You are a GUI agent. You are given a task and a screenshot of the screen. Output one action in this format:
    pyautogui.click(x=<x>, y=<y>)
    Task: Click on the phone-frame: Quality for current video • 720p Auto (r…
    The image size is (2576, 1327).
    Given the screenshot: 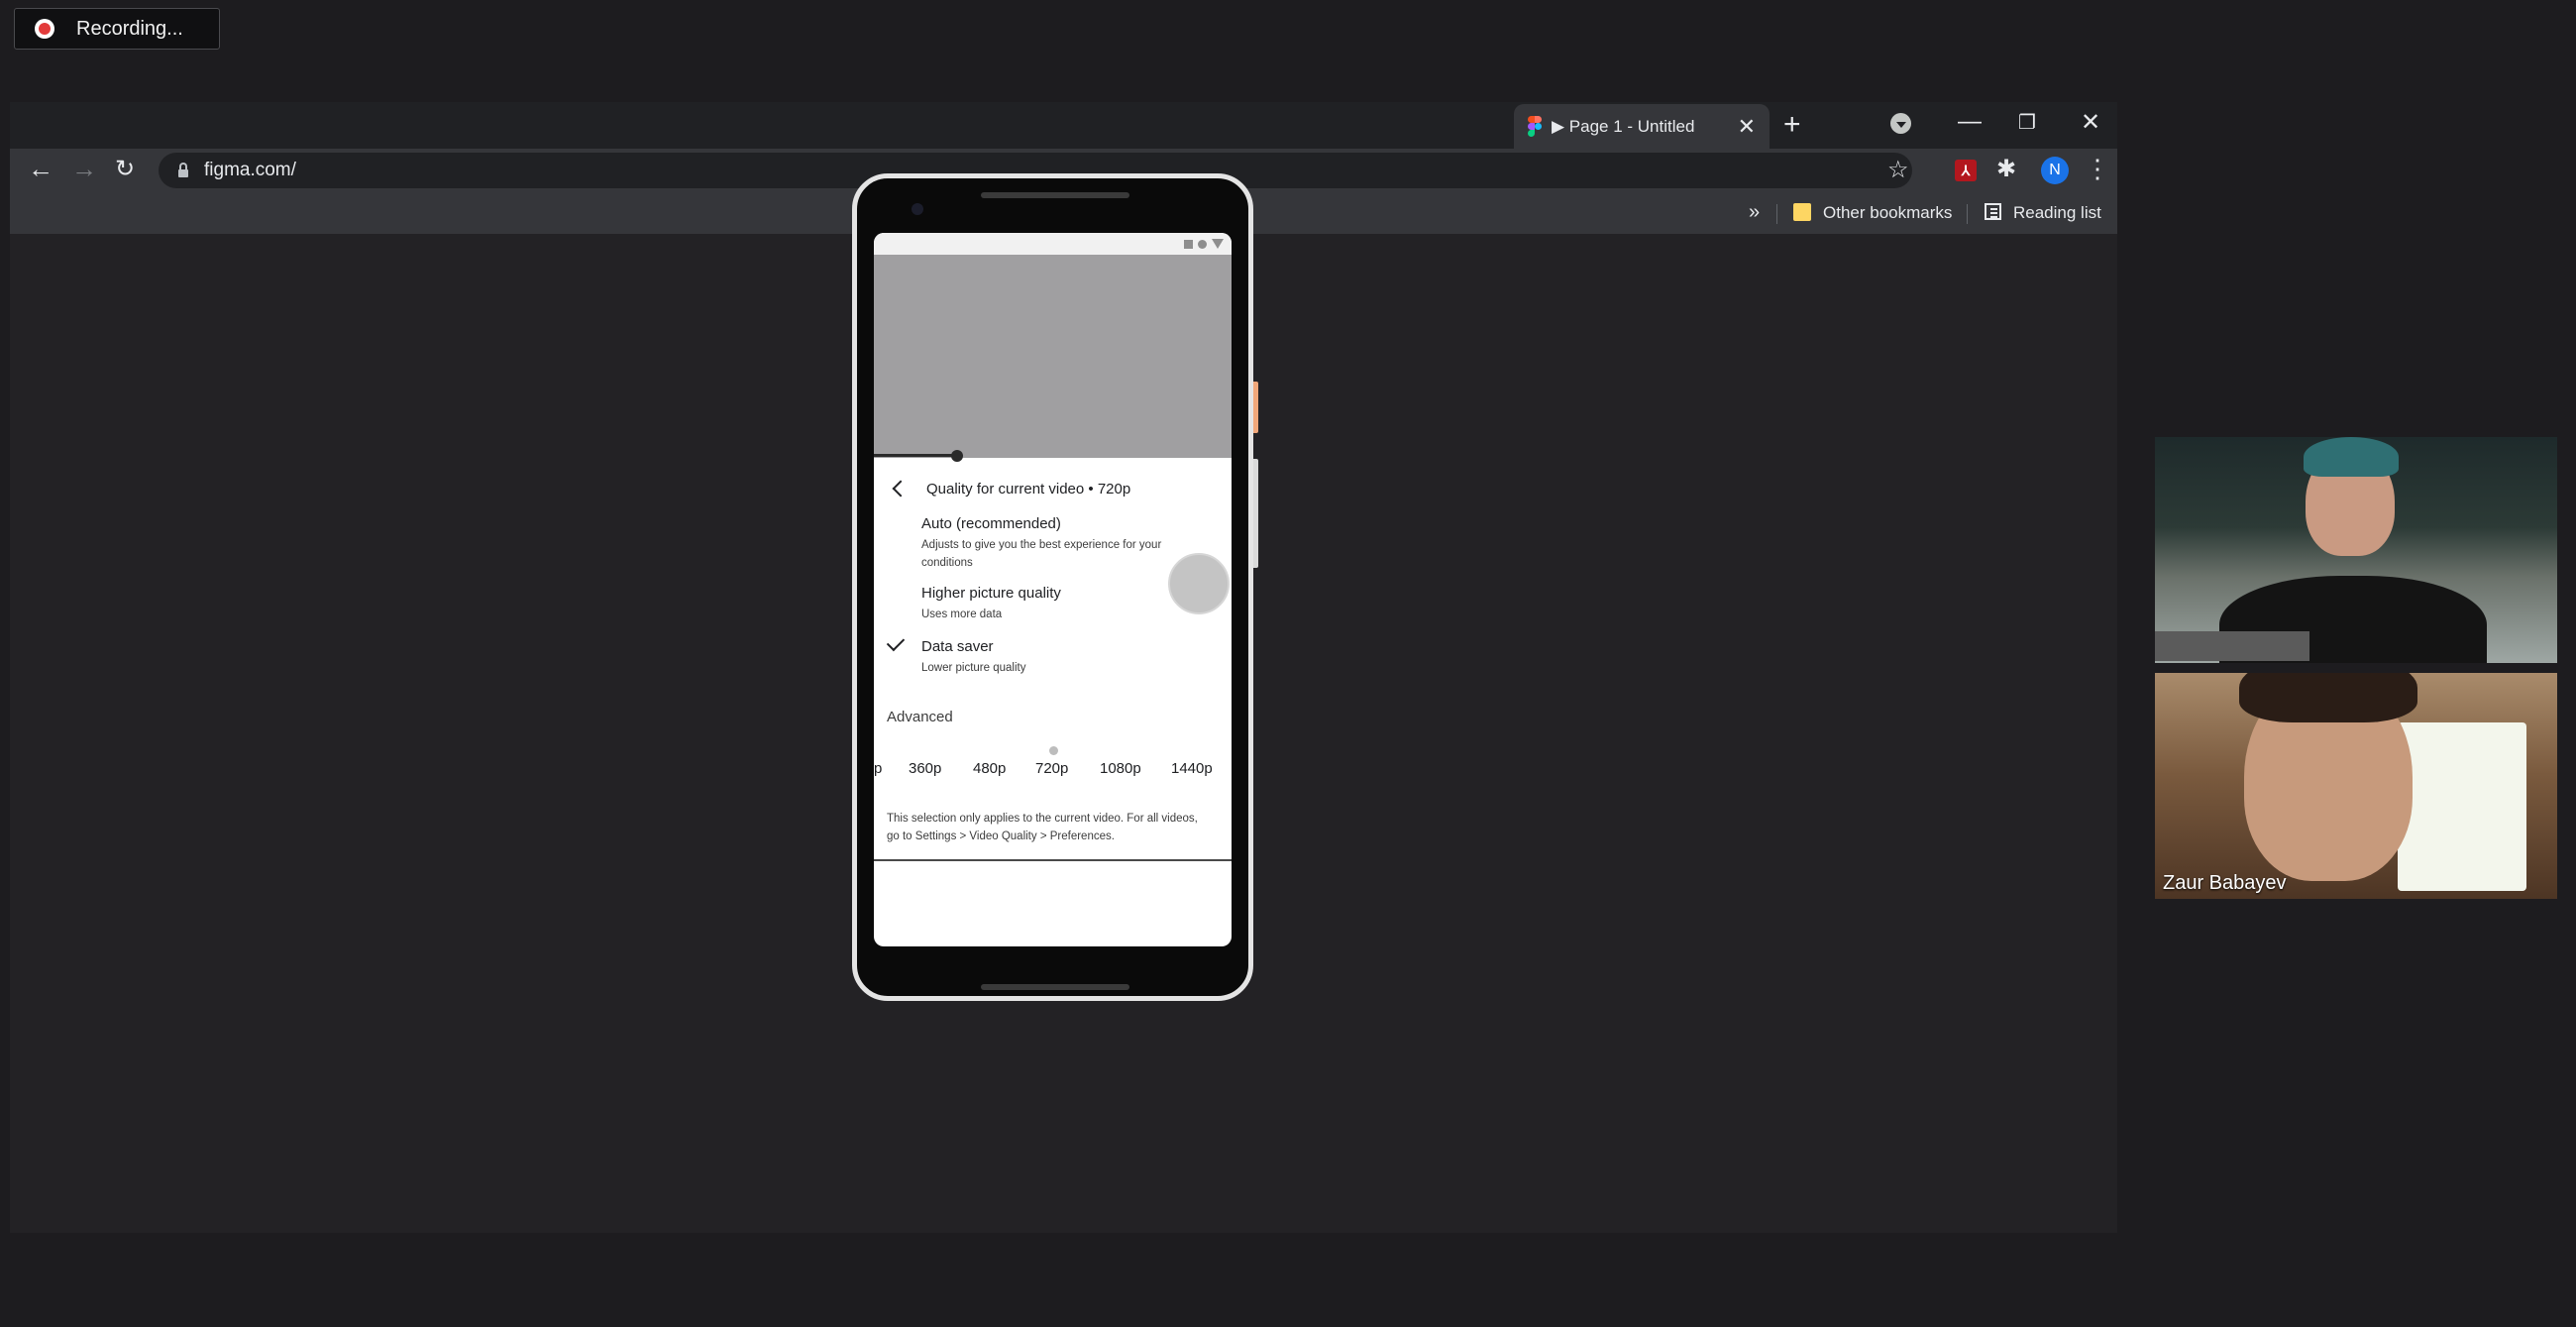 What is the action you would take?
    pyautogui.click(x=1052, y=587)
    